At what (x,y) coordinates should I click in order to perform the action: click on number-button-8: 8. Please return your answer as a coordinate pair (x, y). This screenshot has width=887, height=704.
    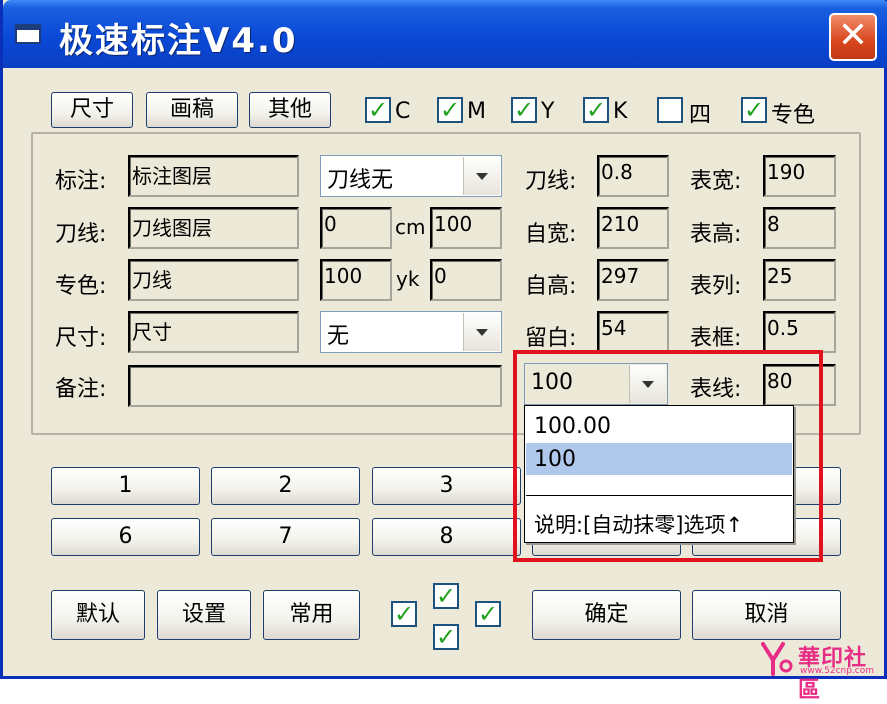
    Looking at the image, I should click on (446, 537).